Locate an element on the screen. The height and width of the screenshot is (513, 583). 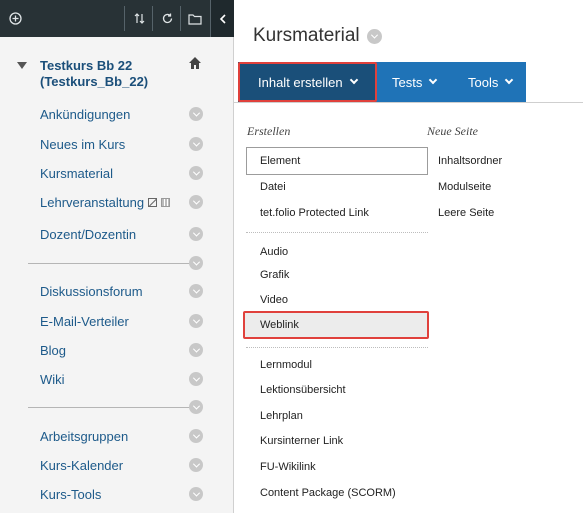
menu-heading-erstellen: Erstellen is located at coordinates (269, 131).